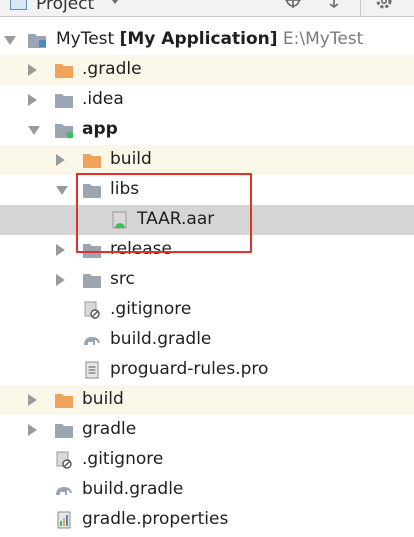  What do you see at coordinates (141, 249) in the screenshot?
I see `tree-item-label: release` at bounding box center [141, 249].